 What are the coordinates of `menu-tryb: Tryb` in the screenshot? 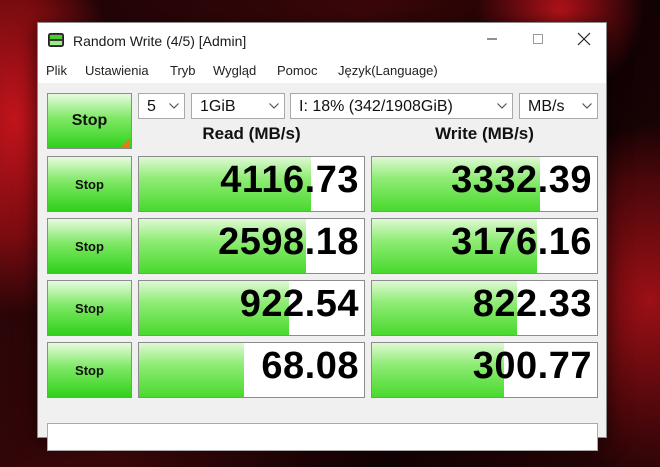 It's located at (183, 70).